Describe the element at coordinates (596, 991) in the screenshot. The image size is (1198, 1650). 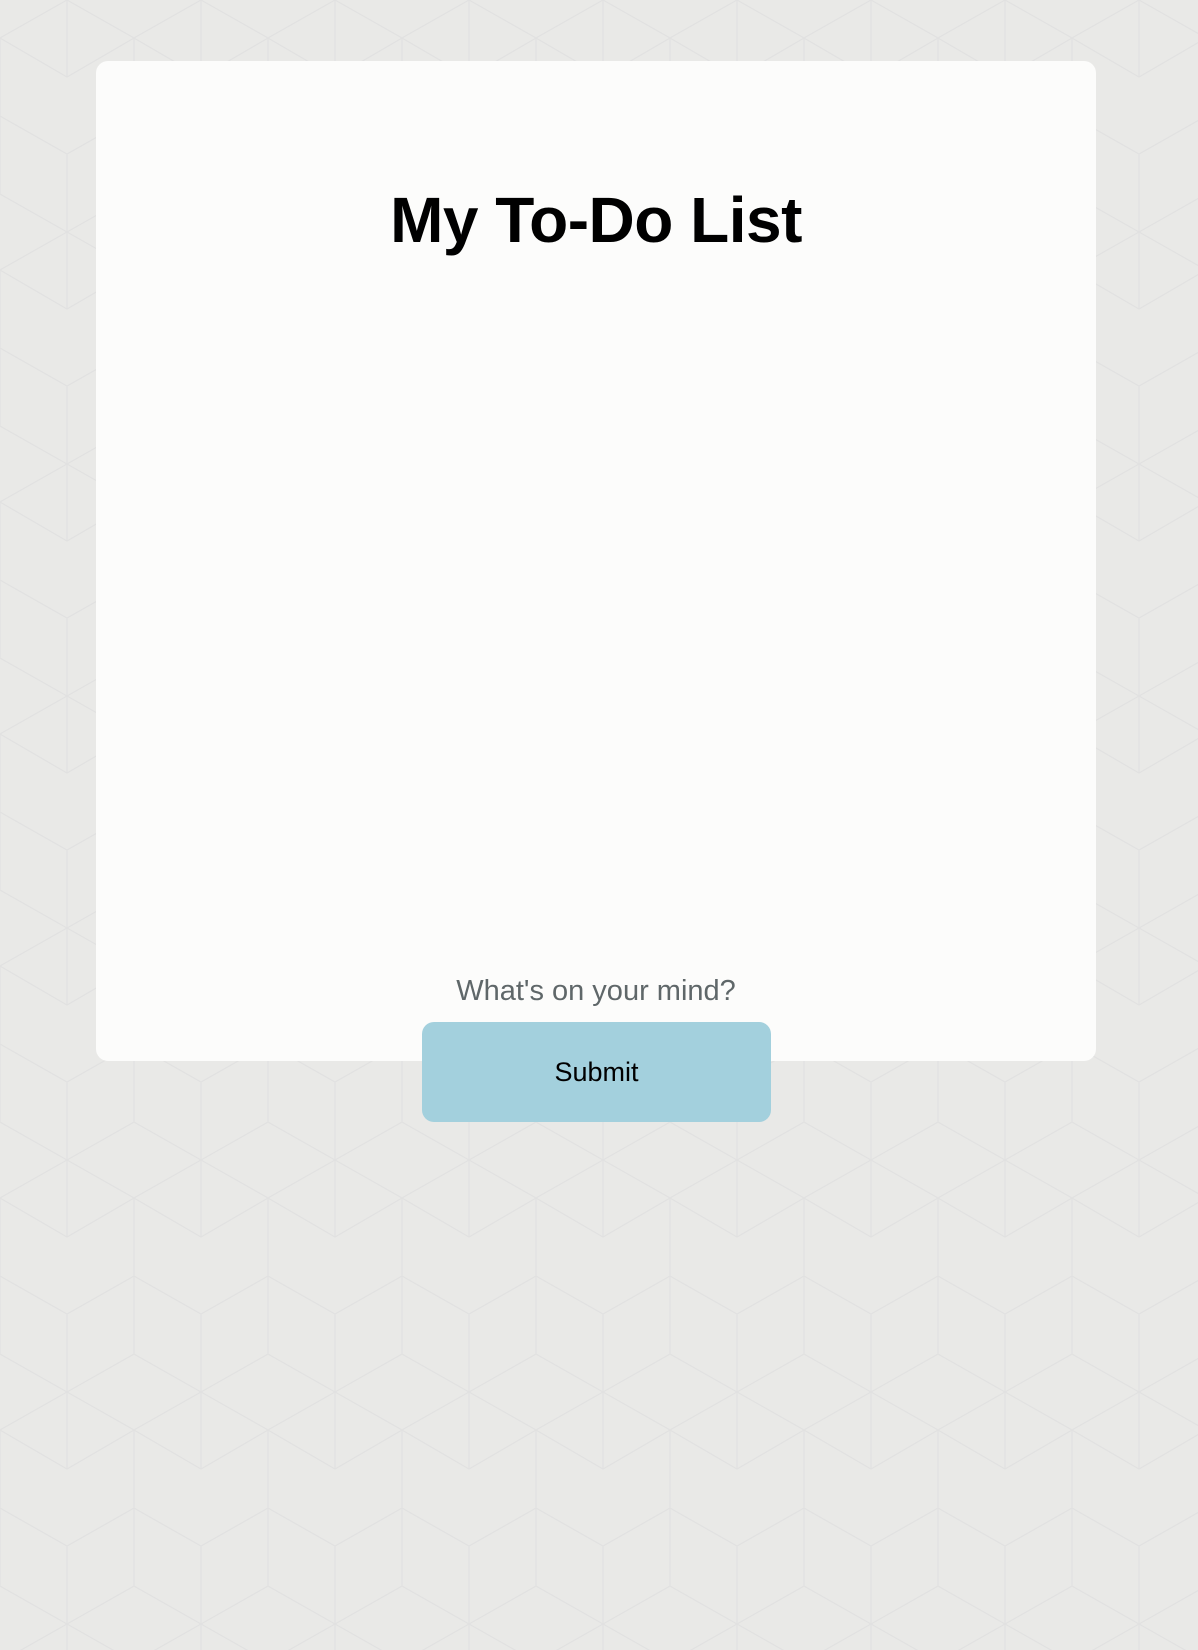
I see `task-input` at that location.